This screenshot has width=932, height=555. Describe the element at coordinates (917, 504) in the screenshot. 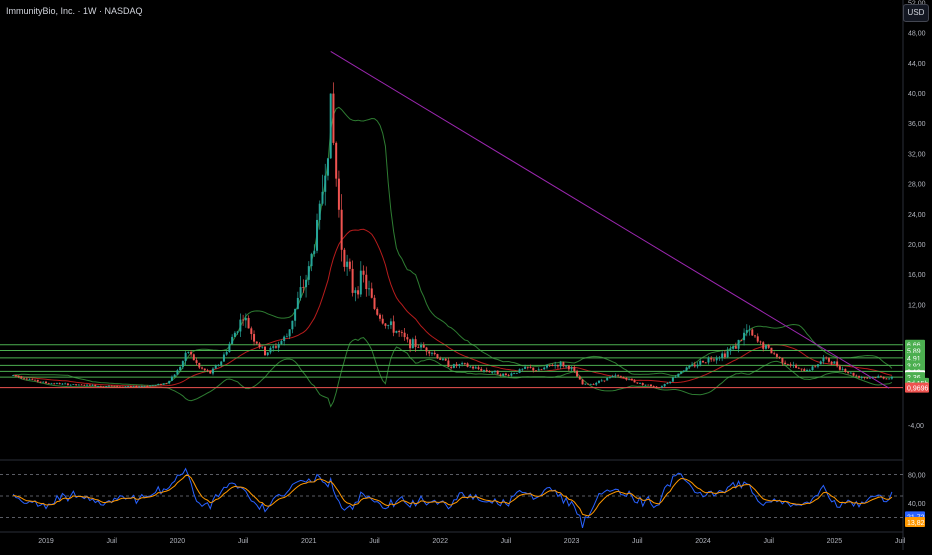

I see `rsi-y-tick-label: 40,00` at that location.